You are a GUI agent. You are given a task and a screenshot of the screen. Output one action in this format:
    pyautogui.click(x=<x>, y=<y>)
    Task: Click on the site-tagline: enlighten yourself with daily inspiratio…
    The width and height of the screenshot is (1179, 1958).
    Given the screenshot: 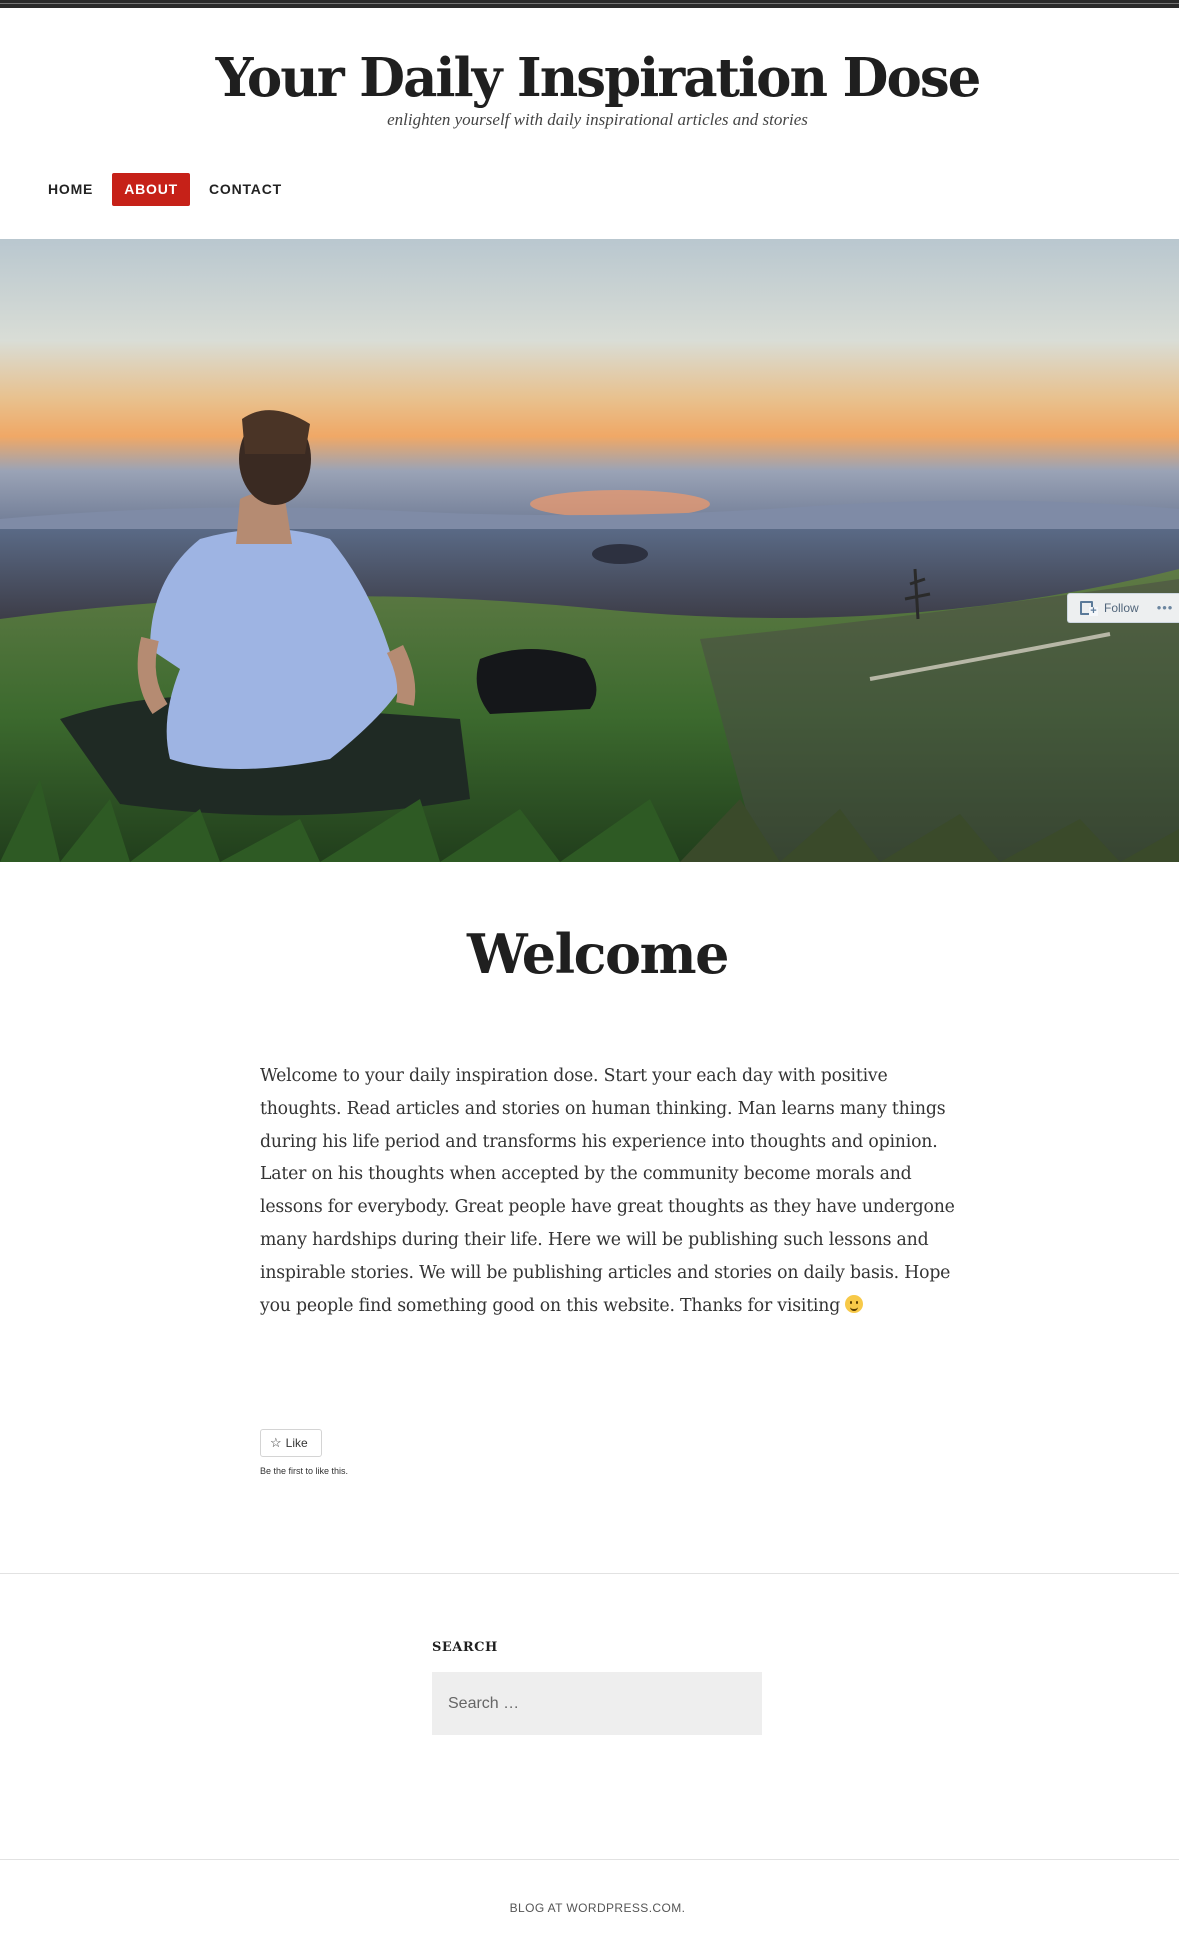 What is the action you would take?
    pyautogui.click(x=597, y=119)
    